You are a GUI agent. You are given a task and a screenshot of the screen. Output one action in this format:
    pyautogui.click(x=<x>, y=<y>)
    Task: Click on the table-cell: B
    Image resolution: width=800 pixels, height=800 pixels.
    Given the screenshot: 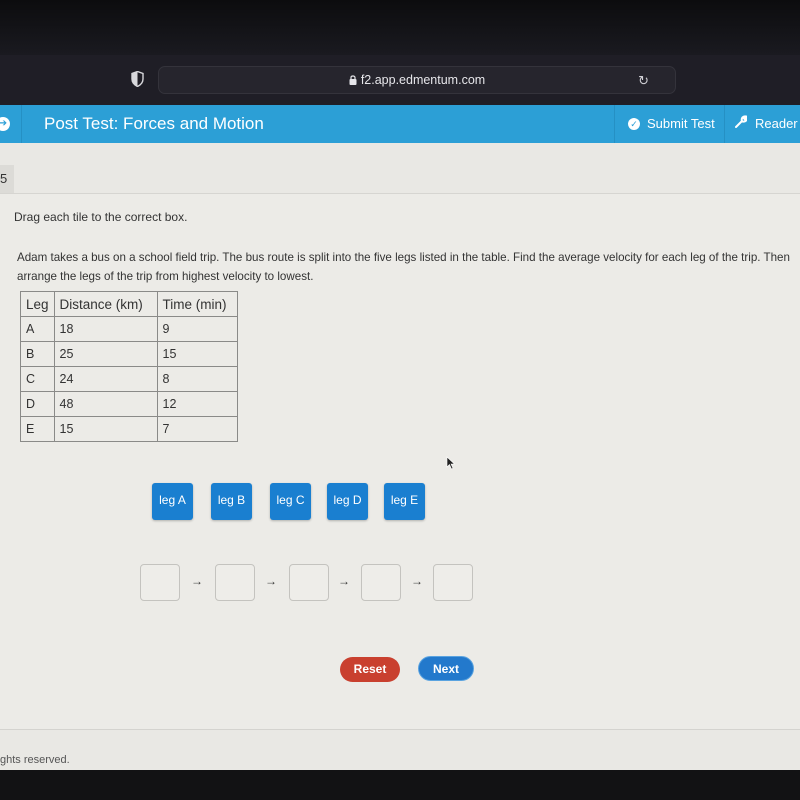 What is the action you would take?
    pyautogui.click(x=37, y=354)
    